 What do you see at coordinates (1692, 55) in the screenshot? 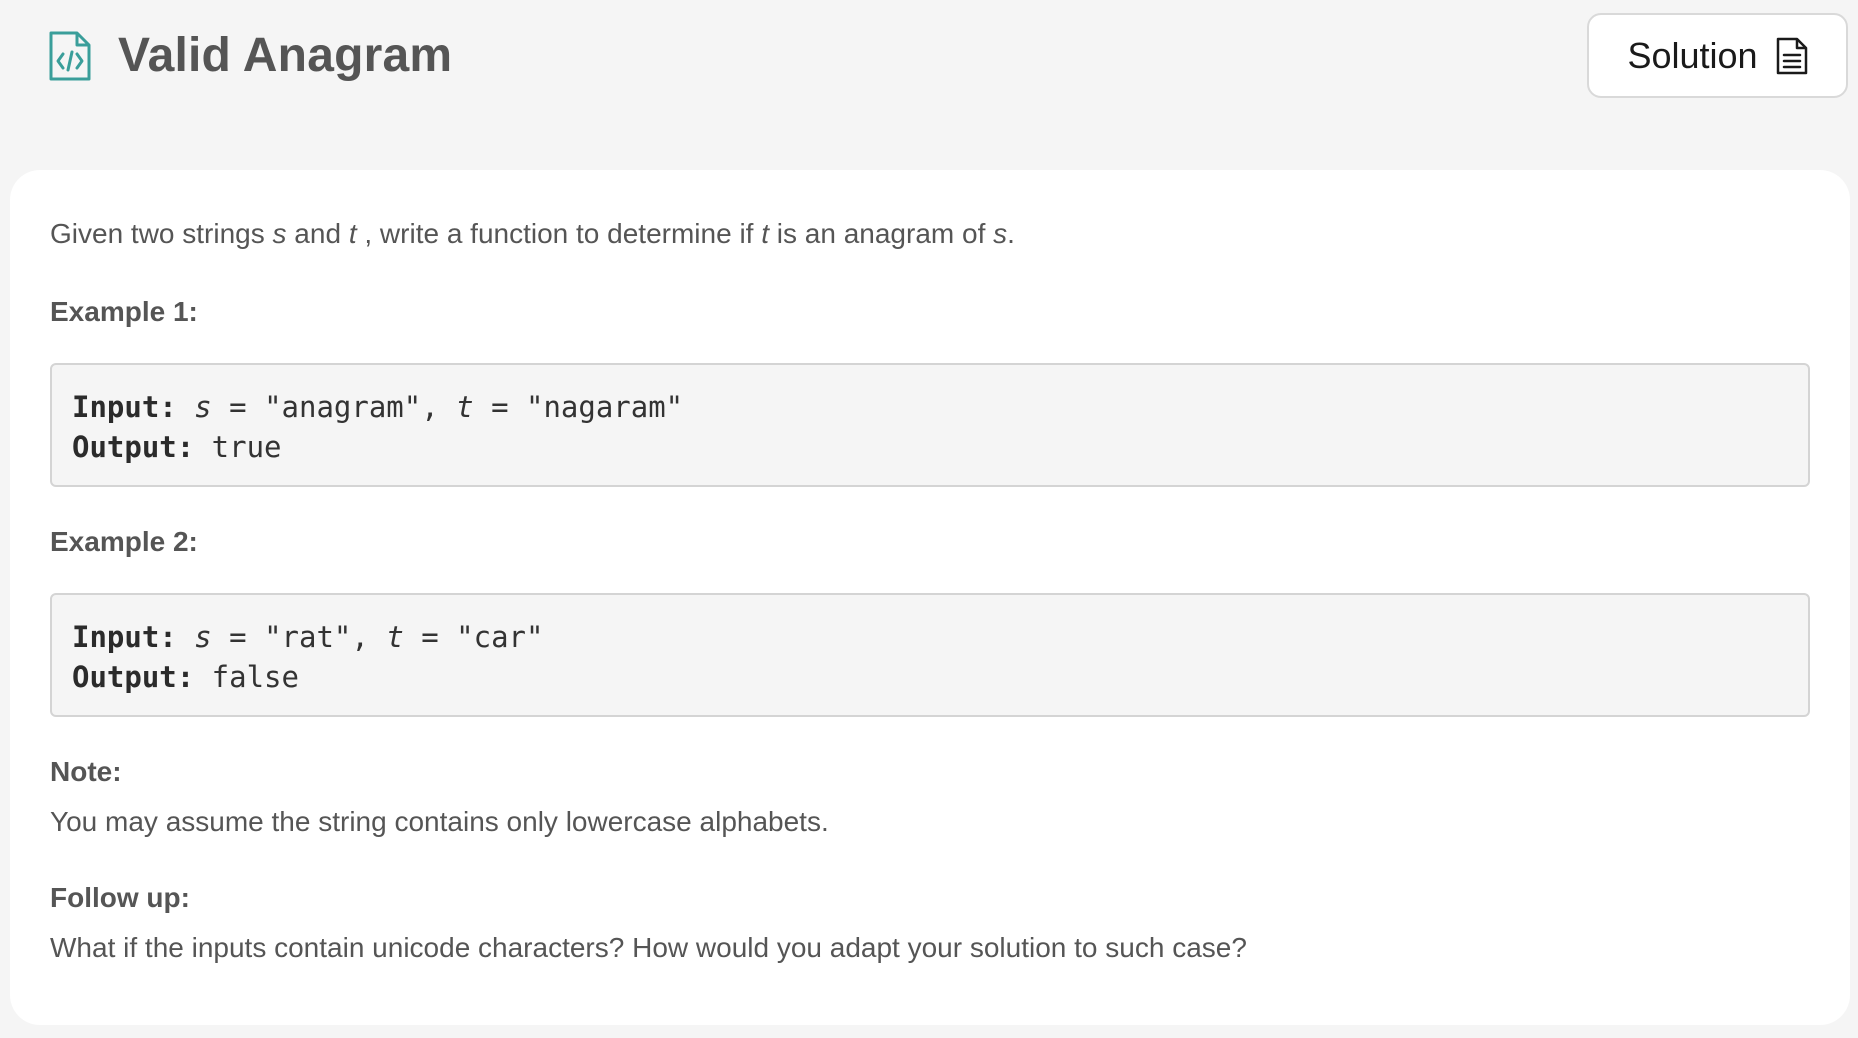
I see `solution-button-label: Solution` at bounding box center [1692, 55].